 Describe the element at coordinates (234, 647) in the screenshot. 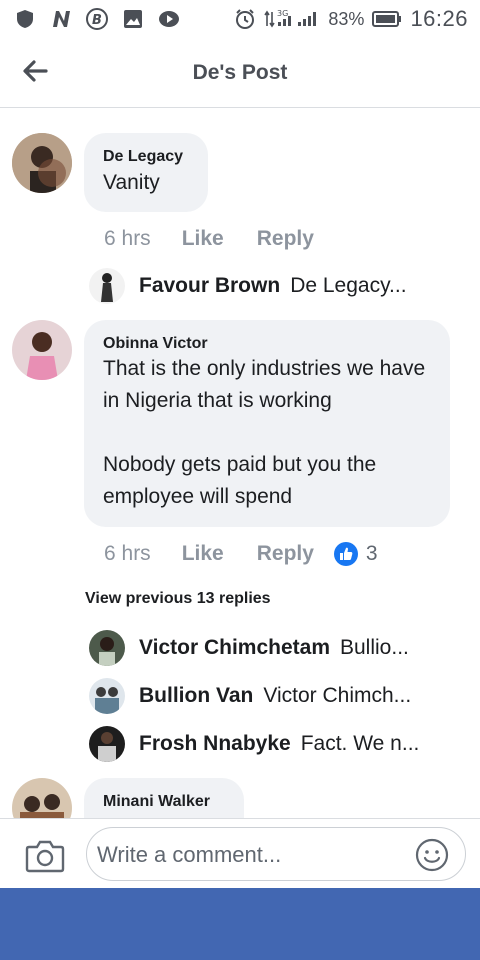

I see `reply-author: Victor Chimchetam` at that location.